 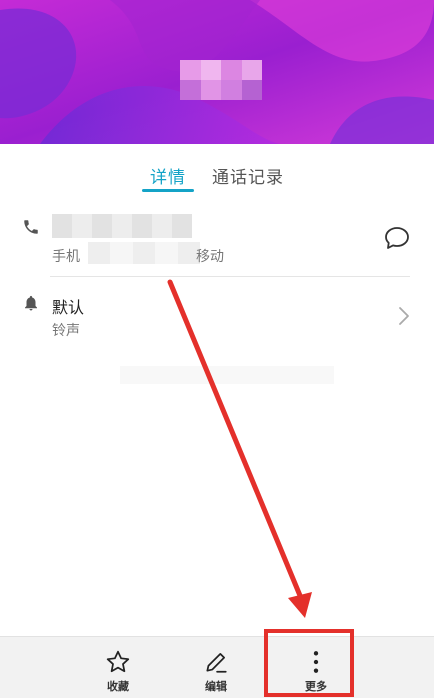 I want to click on row-divider, so click(x=230, y=276).